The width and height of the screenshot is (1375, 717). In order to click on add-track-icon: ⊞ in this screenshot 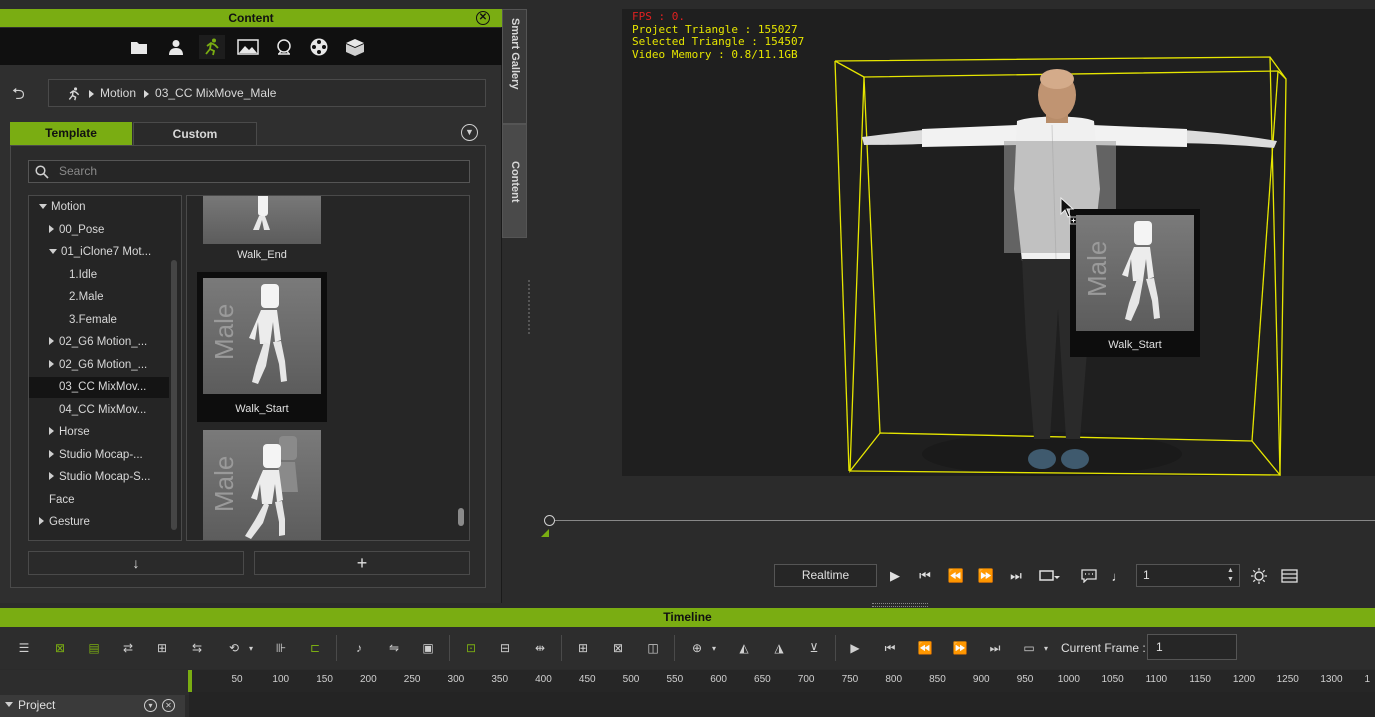, I will do `click(583, 648)`.